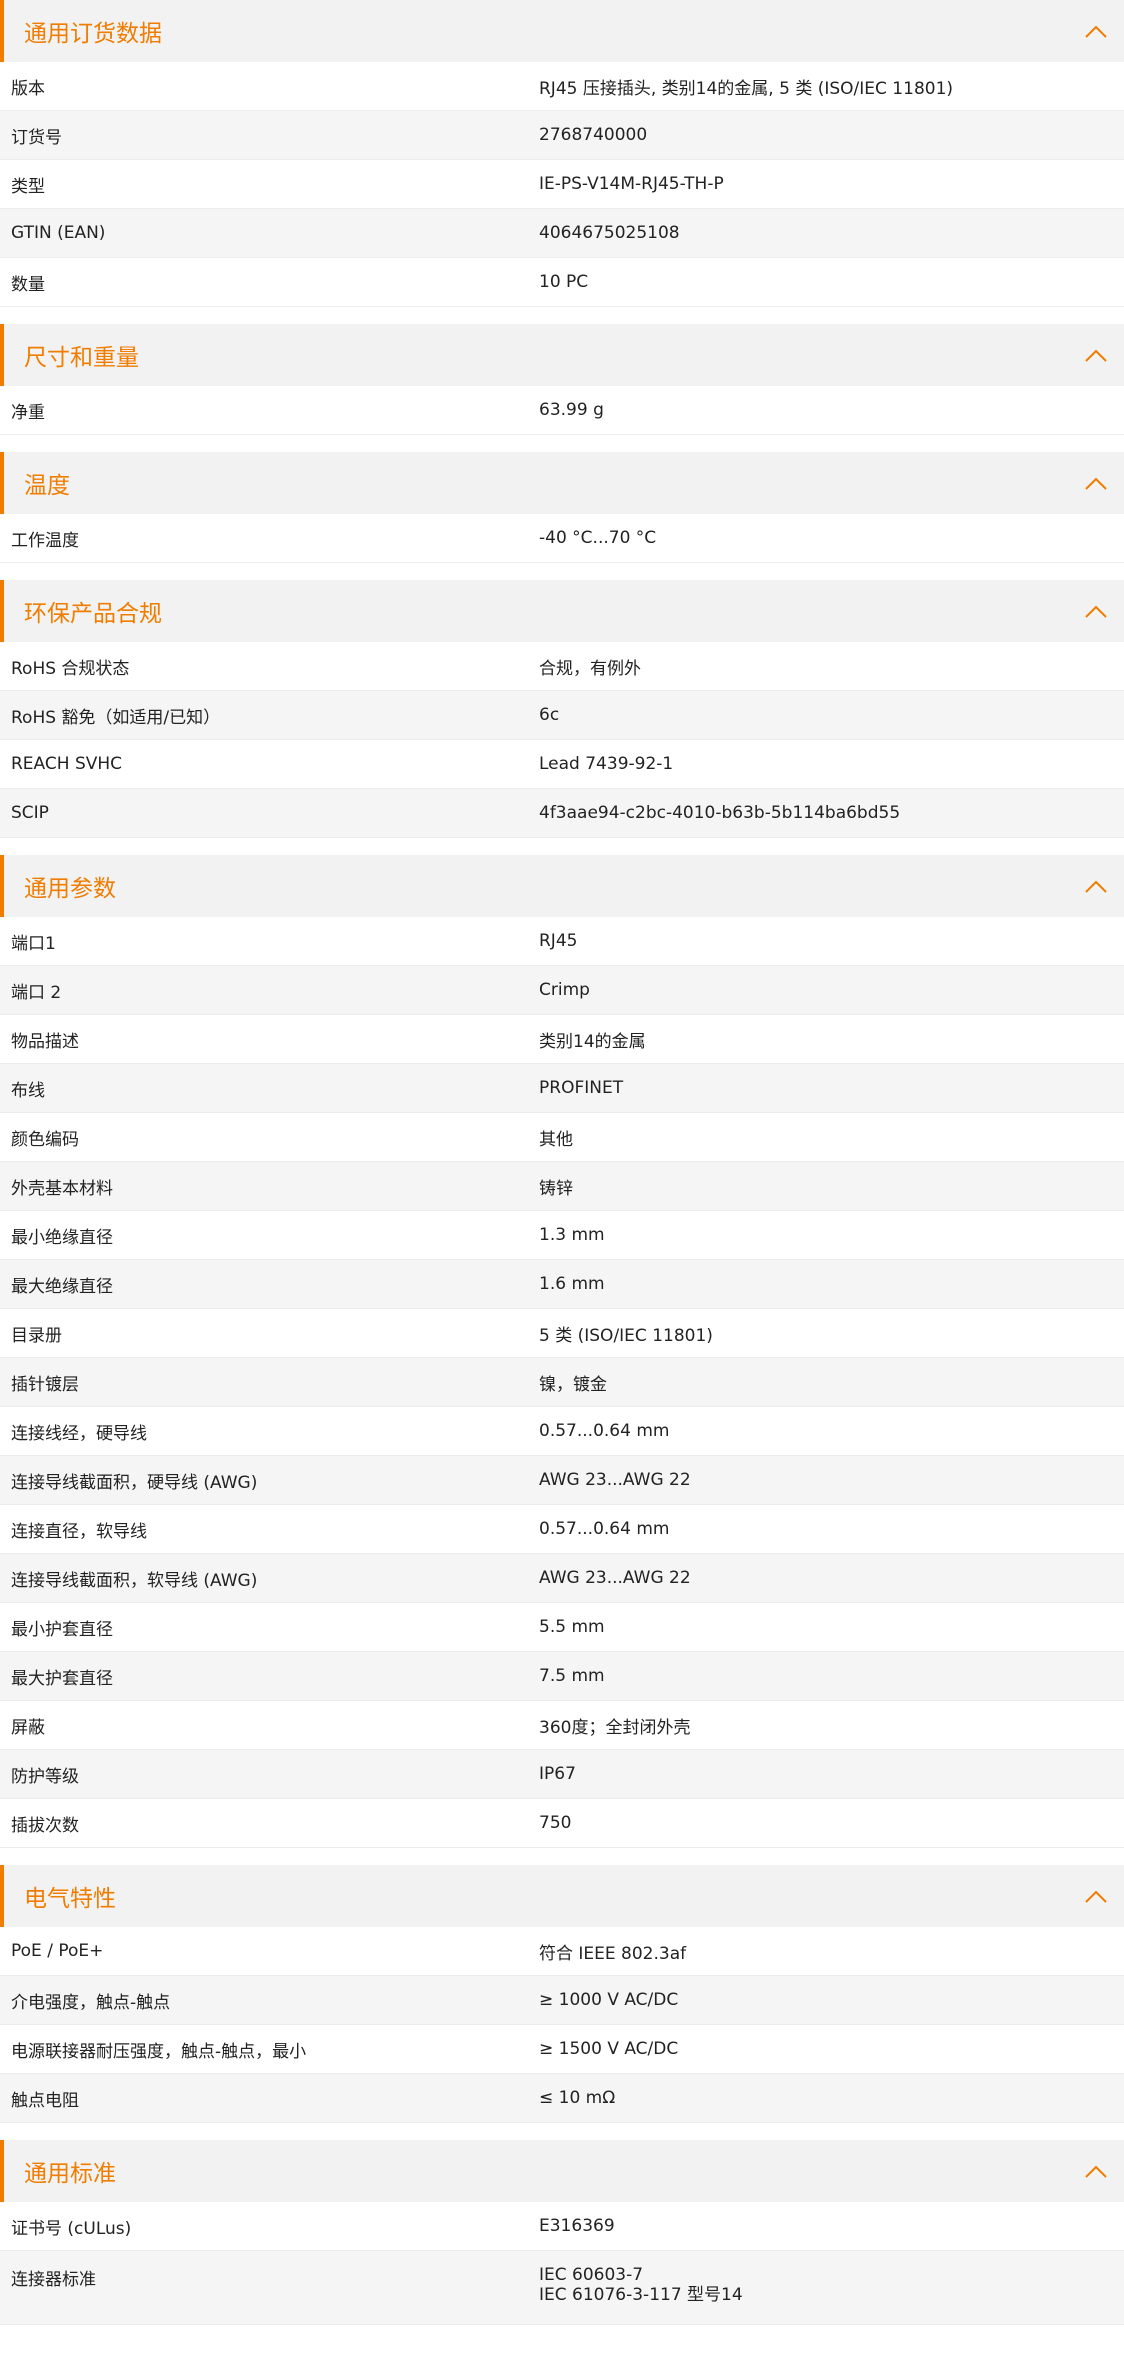 The height and width of the screenshot is (2365, 1124). Describe the element at coordinates (590, 668) in the screenshot. I see `spec-value: 合规，有例外` at that location.